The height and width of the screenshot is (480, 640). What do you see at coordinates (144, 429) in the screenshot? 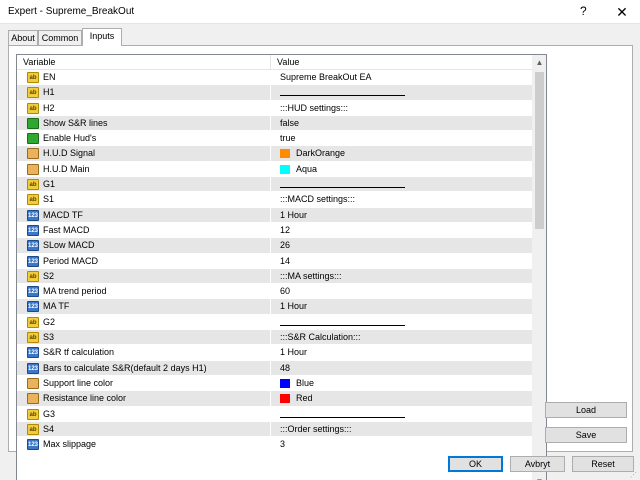
I see `variable-cell: ab S4` at bounding box center [144, 429].